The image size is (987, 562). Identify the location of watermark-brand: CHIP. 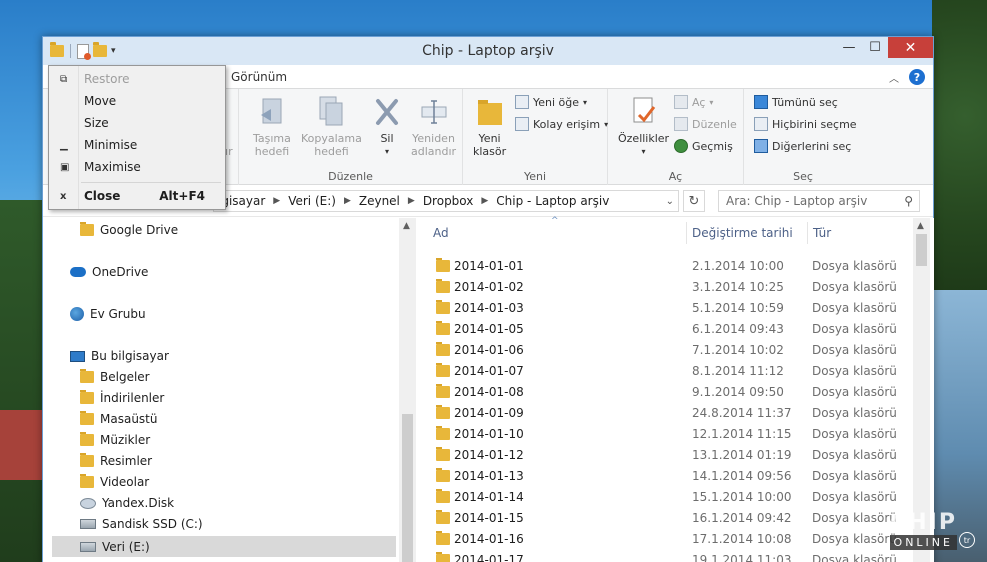
(923, 522).